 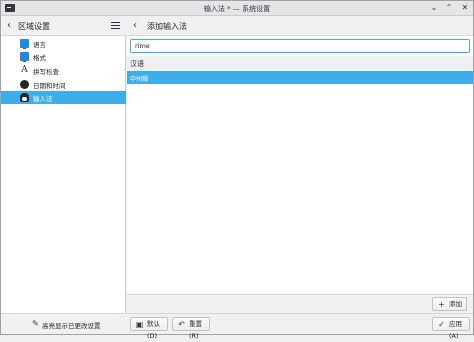 I want to click on group-label: 汉语, so click(x=137, y=64).